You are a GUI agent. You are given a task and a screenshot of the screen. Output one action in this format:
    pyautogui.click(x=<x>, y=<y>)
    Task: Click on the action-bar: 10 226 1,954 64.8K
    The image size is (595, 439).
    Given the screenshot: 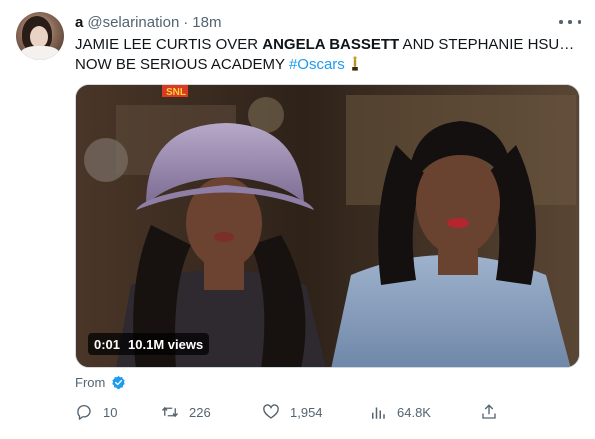 What is the action you would take?
    pyautogui.click(x=290, y=412)
    